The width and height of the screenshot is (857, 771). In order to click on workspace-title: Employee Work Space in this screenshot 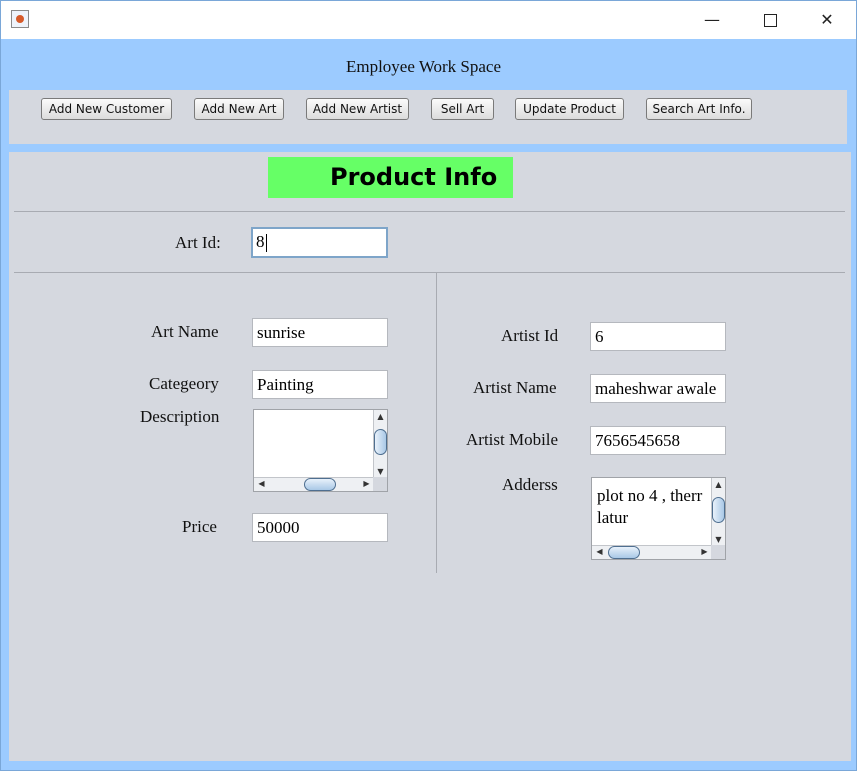, I will do `click(423, 66)`.